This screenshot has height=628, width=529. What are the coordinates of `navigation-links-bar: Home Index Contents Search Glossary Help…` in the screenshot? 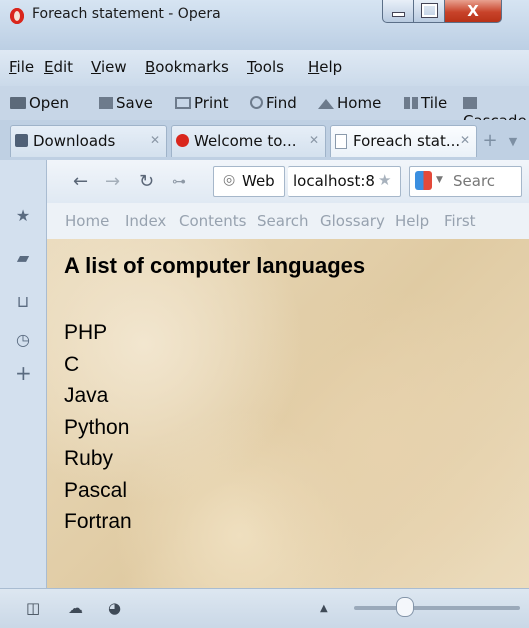 It's located at (288, 221).